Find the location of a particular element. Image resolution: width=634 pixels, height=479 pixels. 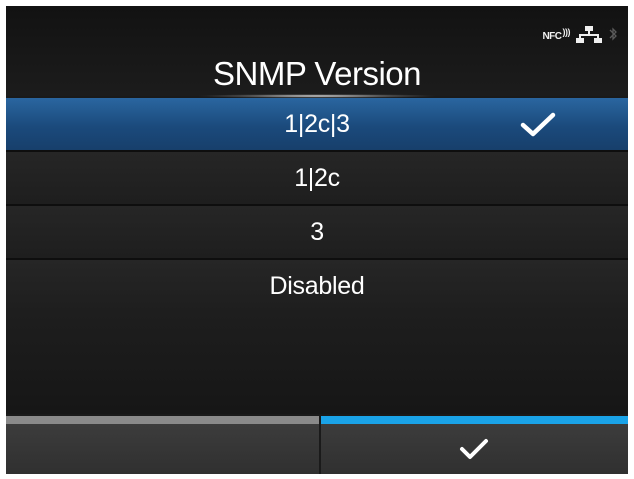

option-item-1-2c-3: 1|2c|3 is located at coordinates (317, 125).